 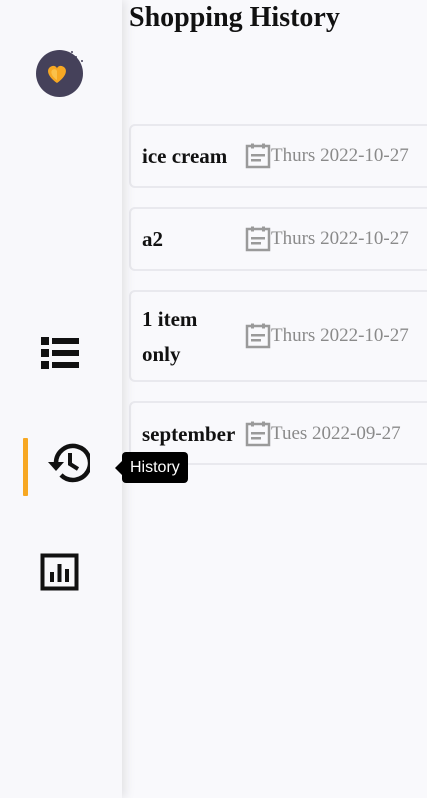 I want to click on sidebar-item-statistics, so click(x=61, y=572).